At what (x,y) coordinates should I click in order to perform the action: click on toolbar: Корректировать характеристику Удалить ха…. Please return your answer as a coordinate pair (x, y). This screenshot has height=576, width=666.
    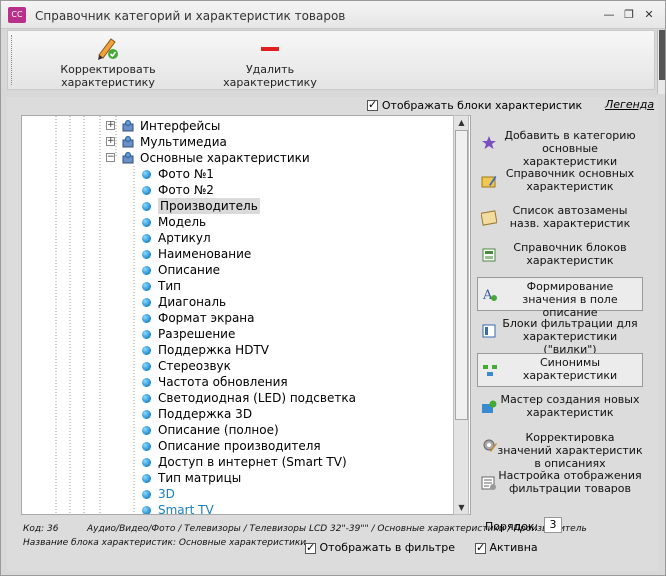
    Looking at the image, I should click on (331, 60).